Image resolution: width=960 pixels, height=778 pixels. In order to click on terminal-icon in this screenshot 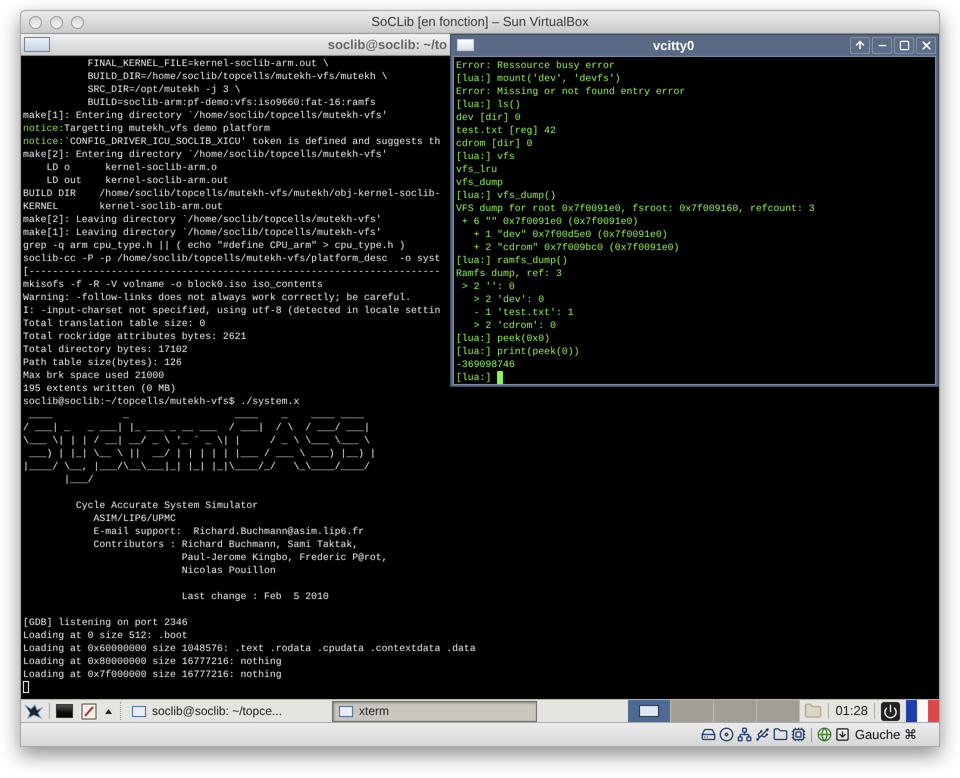, I will do `click(64, 711)`.